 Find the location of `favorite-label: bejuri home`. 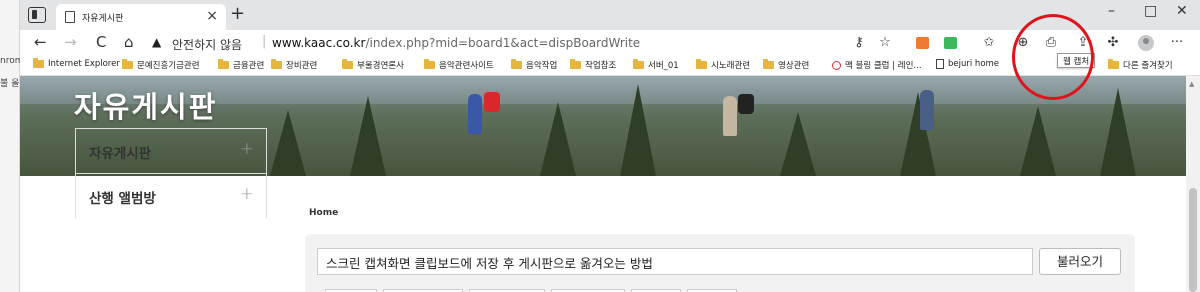

favorite-label: bejuri home is located at coordinates (974, 64).